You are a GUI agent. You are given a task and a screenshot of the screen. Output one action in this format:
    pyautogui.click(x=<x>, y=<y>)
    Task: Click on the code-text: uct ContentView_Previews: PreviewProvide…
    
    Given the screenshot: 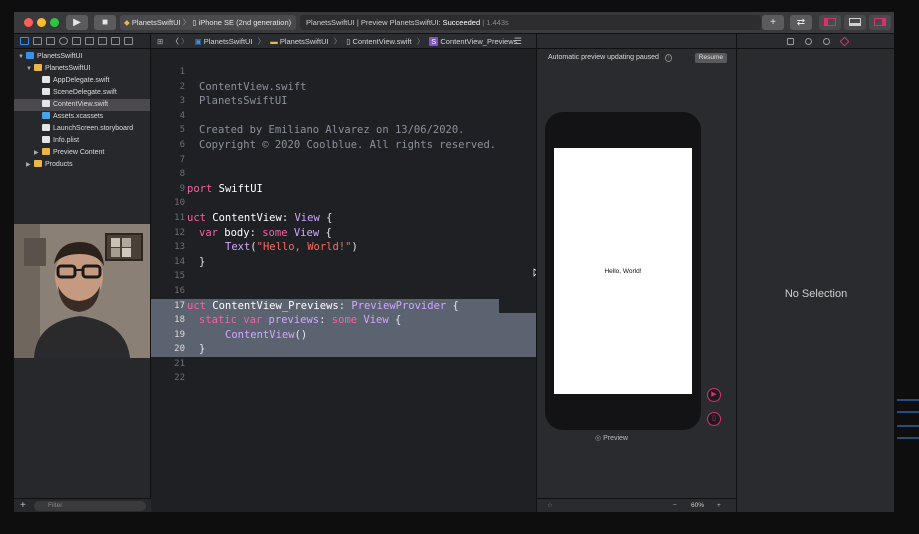 What is the action you would take?
    pyautogui.click(x=323, y=305)
    